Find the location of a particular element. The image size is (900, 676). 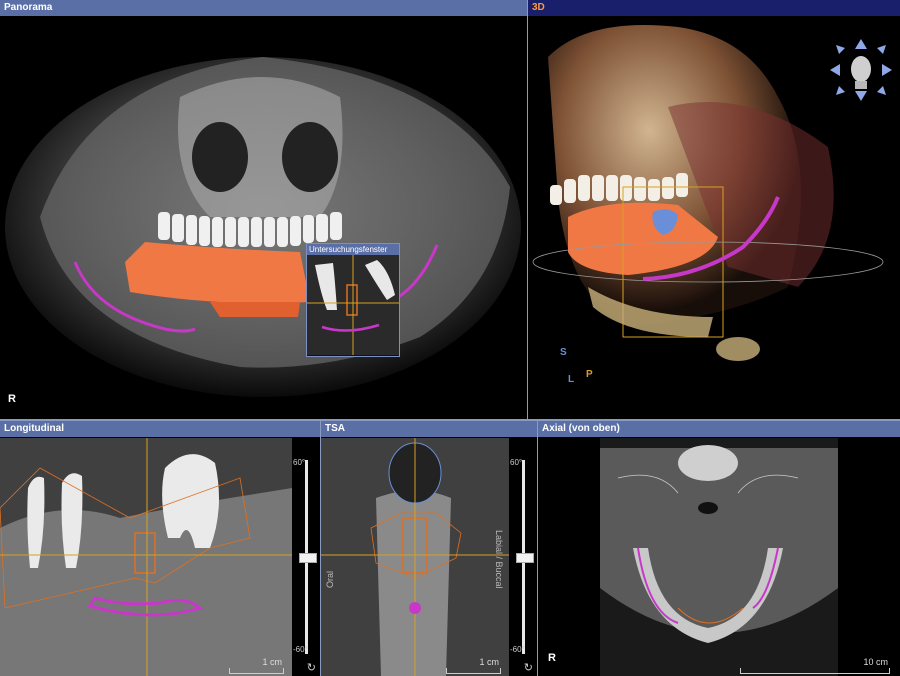

longitudinal-panel: Longitudinal 1 cm 60° -60° ↻ is located at coordinates (160, 548).